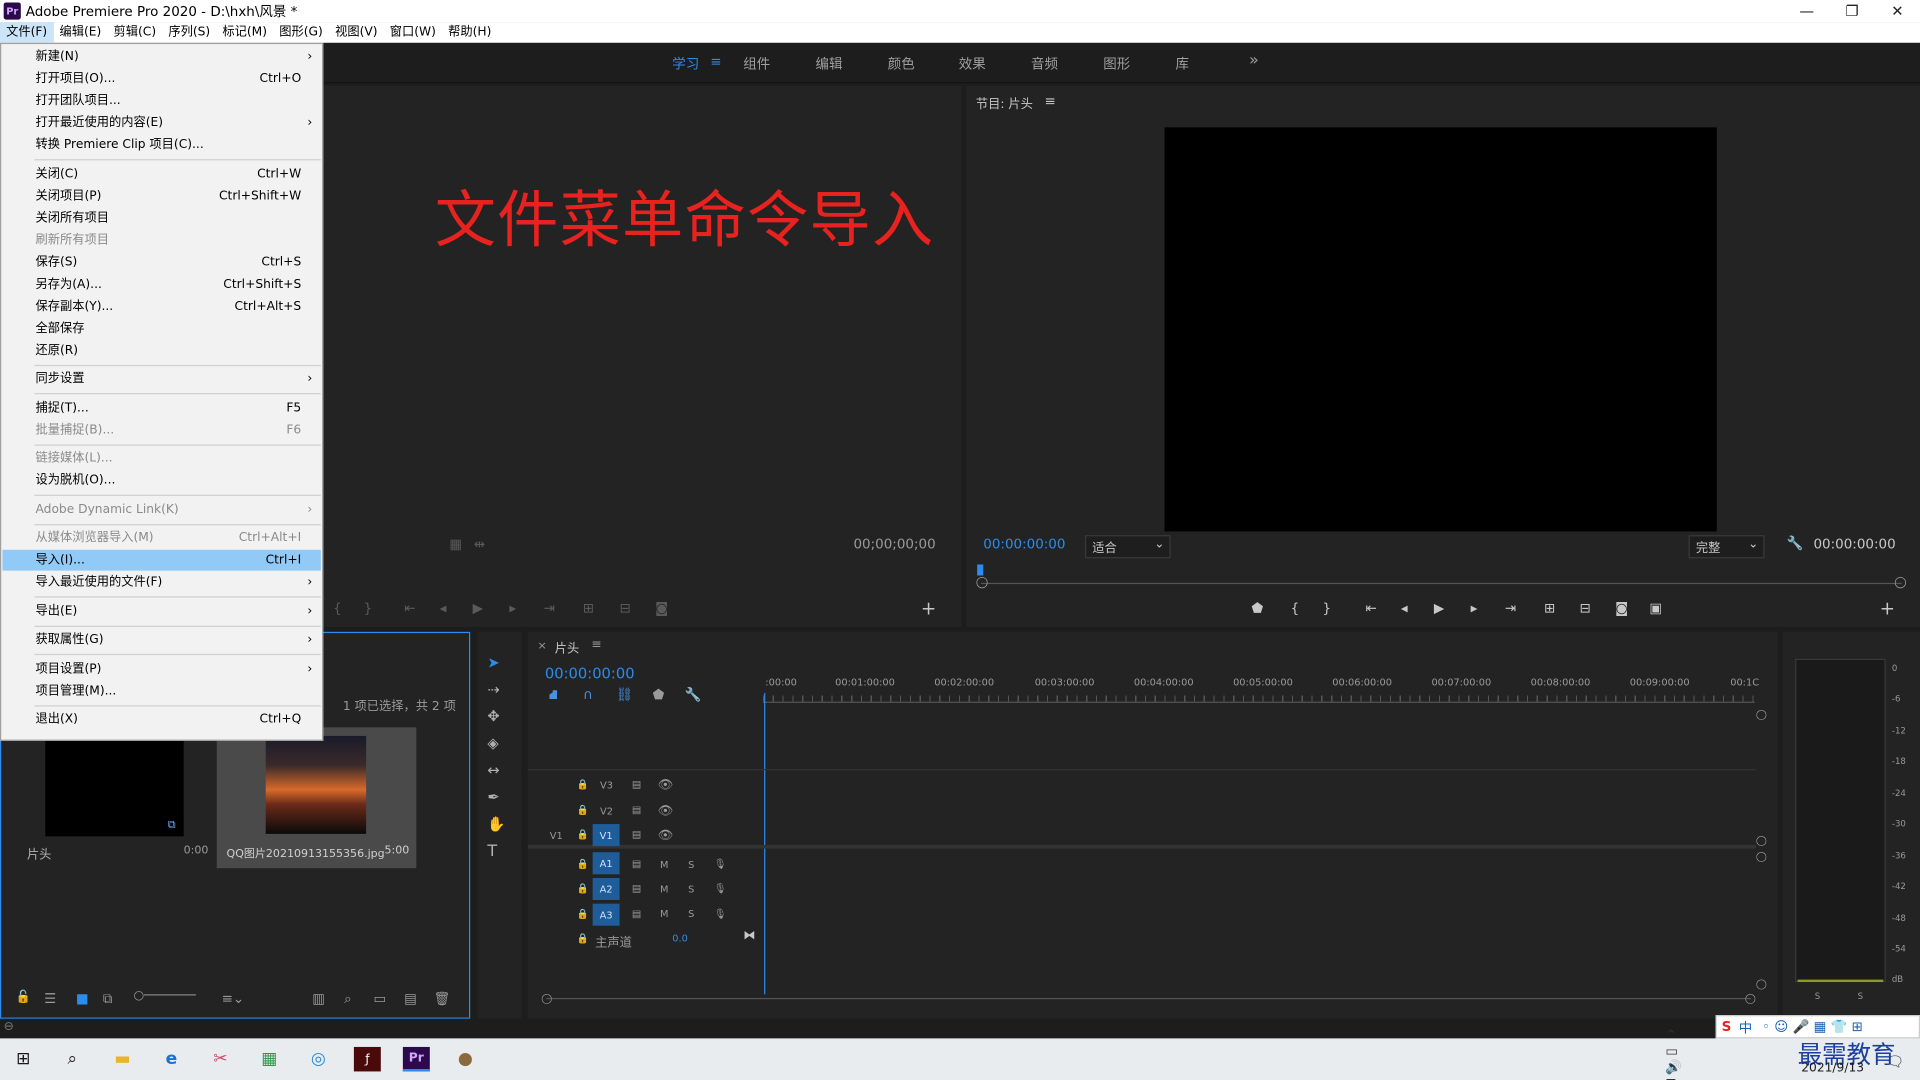 Image resolution: width=1920 pixels, height=1080 pixels. Describe the element at coordinates (161, 509) in the screenshot. I see `file-menu-item: Adobe Dynamic Link(K) ›` at that location.